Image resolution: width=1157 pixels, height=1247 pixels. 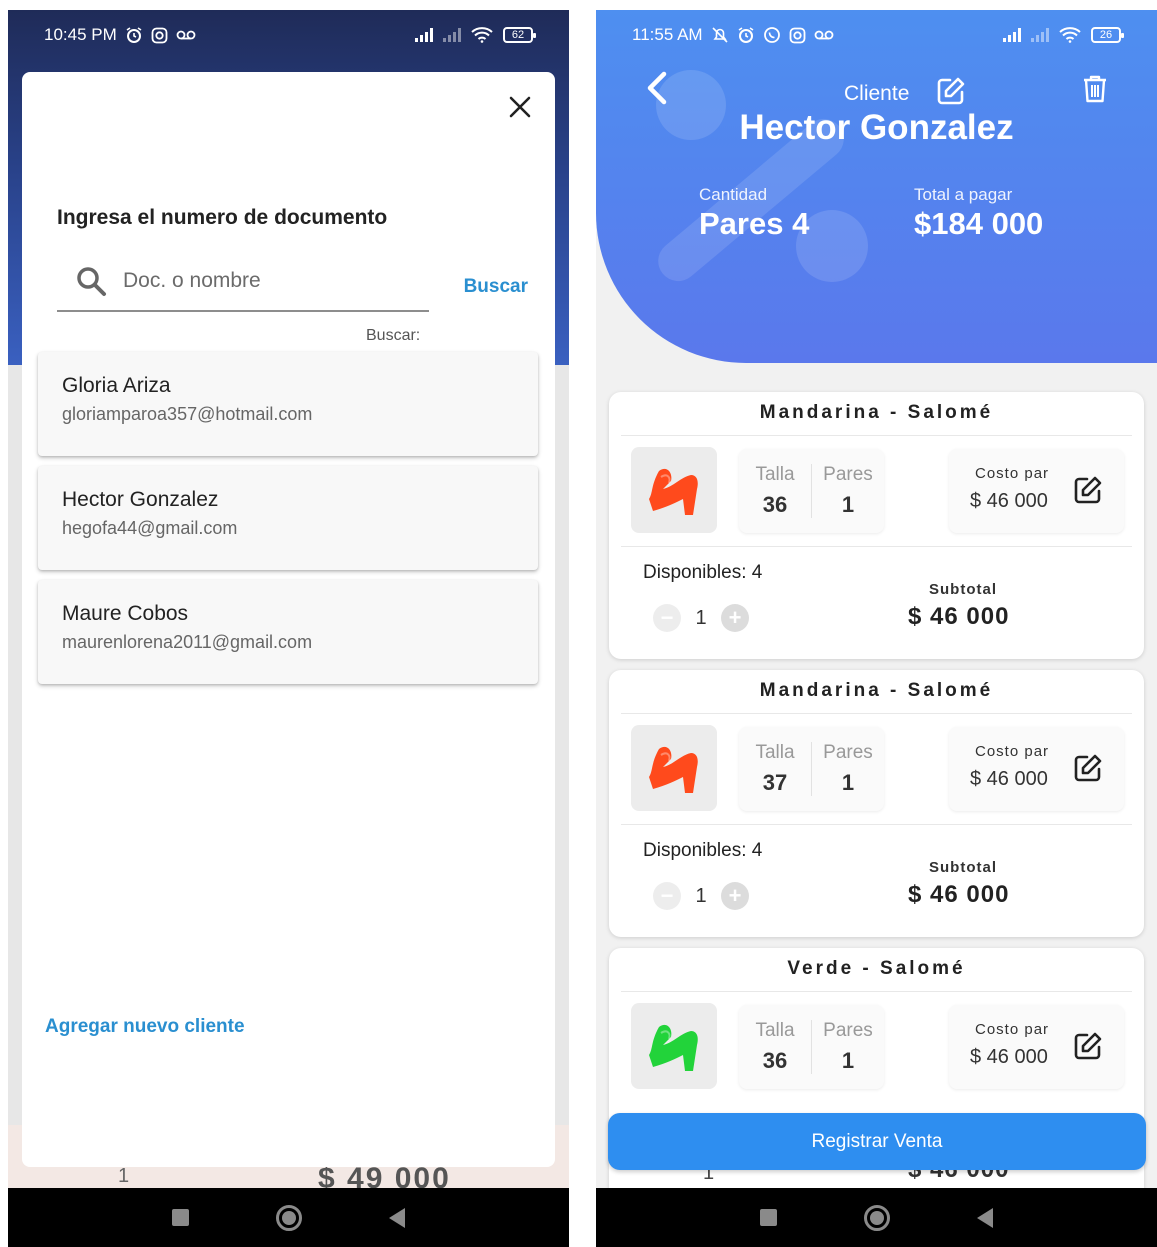 What do you see at coordinates (658, 88) in the screenshot?
I see `back-icon` at bounding box center [658, 88].